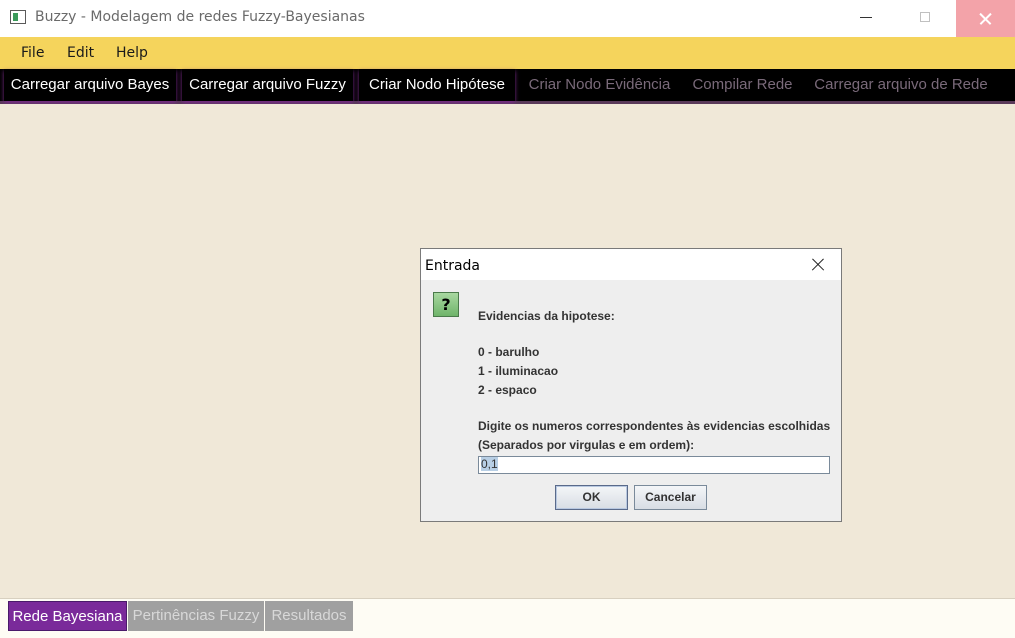 Image resolution: width=1015 pixels, height=638 pixels. What do you see at coordinates (985, 18) in the screenshot?
I see `close-window-button` at bounding box center [985, 18].